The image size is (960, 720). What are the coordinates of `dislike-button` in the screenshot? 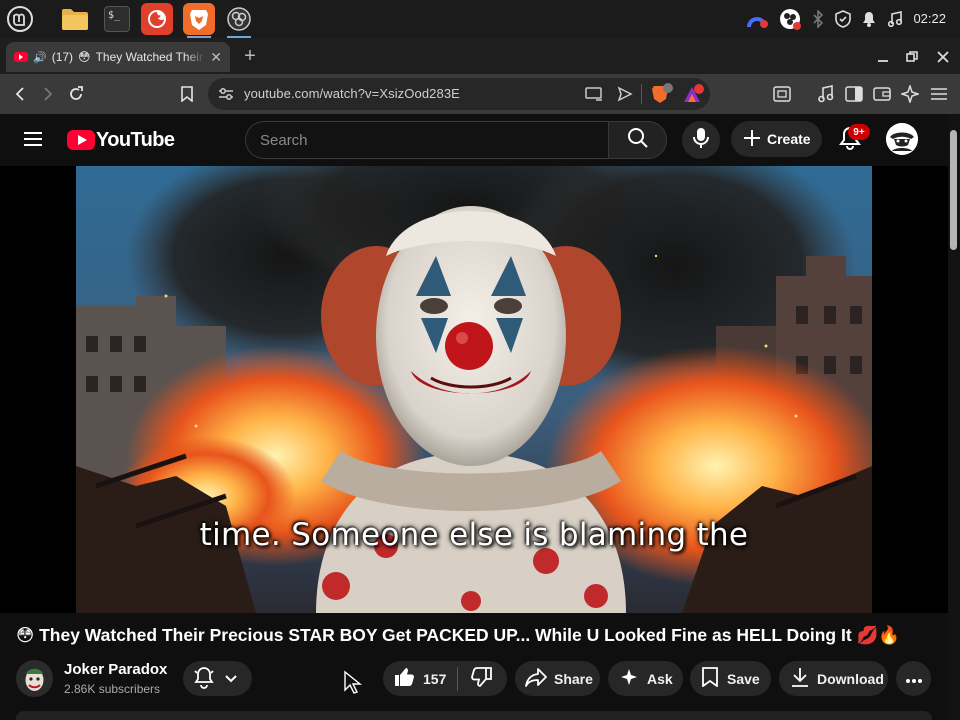 It's located at (482, 678).